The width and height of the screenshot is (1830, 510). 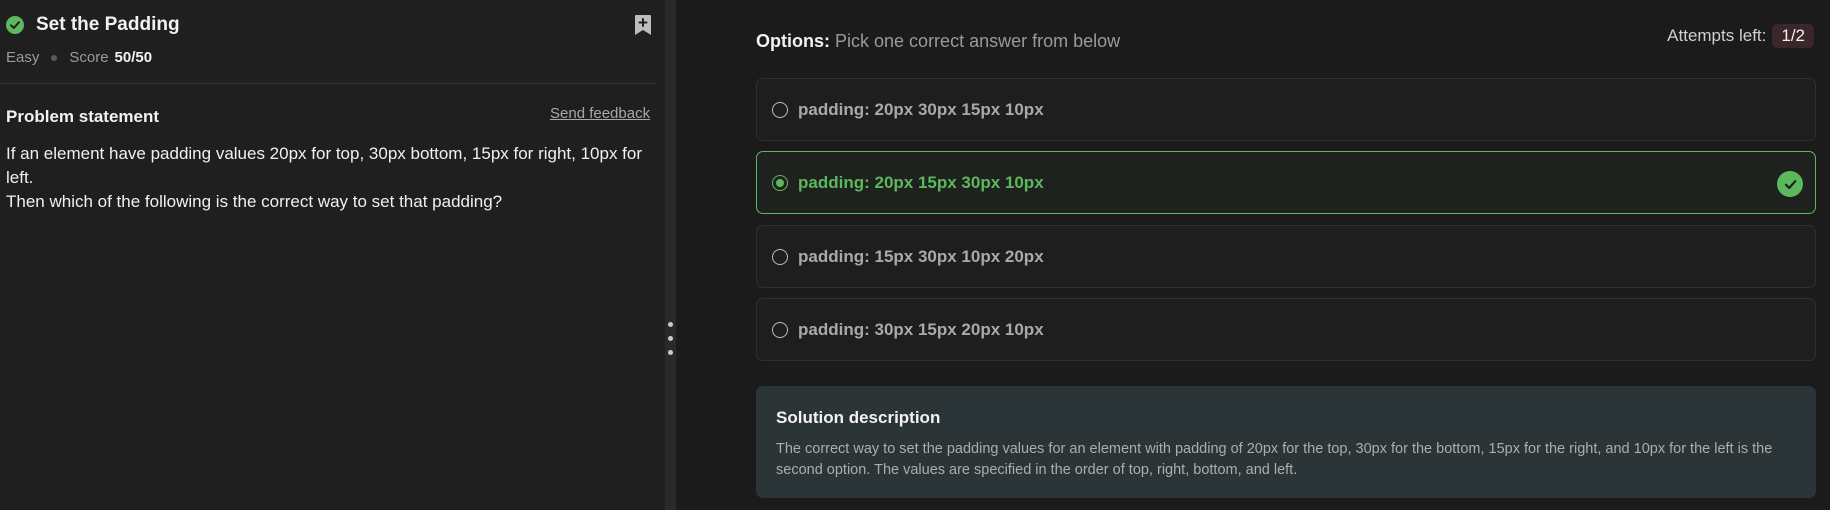 What do you see at coordinates (1286, 256) in the screenshot?
I see `option-3: padding: 15px 30px 10px 20px` at bounding box center [1286, 256].